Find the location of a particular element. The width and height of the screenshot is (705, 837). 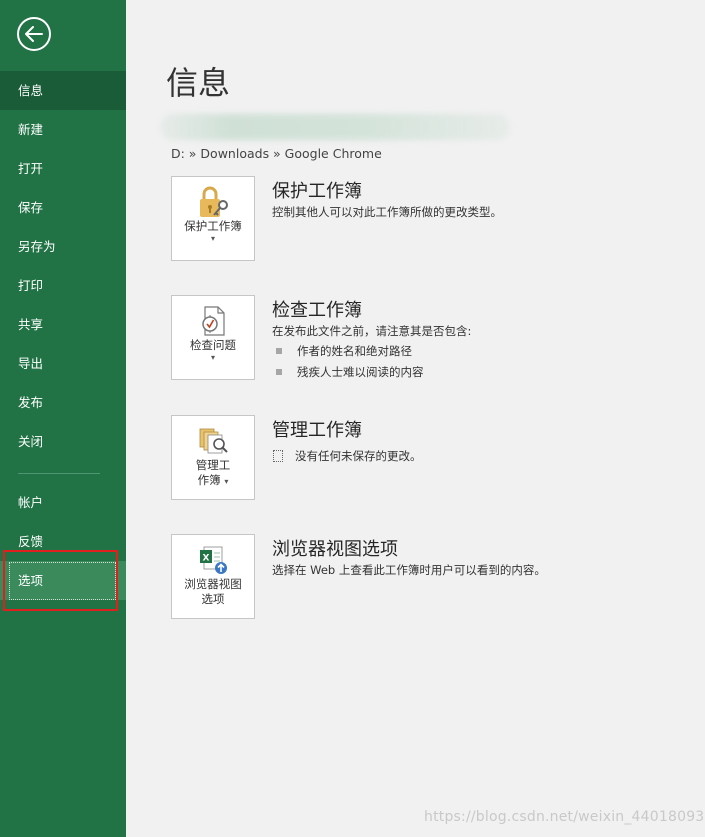

nav-item-print: 打印 is located at coordinates (63, 285).